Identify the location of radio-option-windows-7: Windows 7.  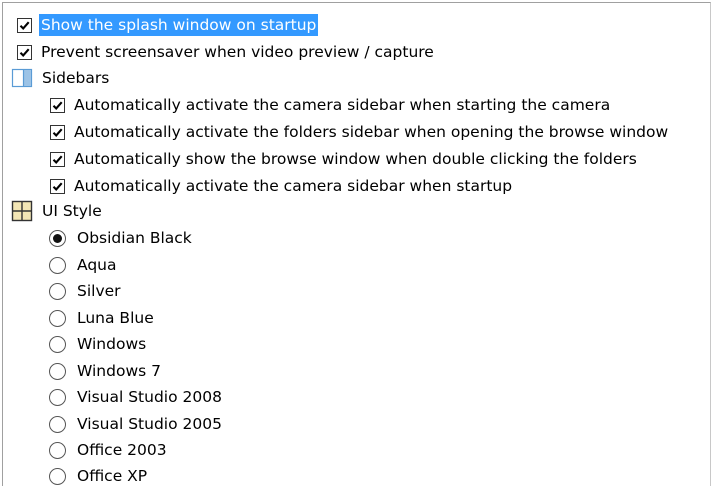
(106, 371).